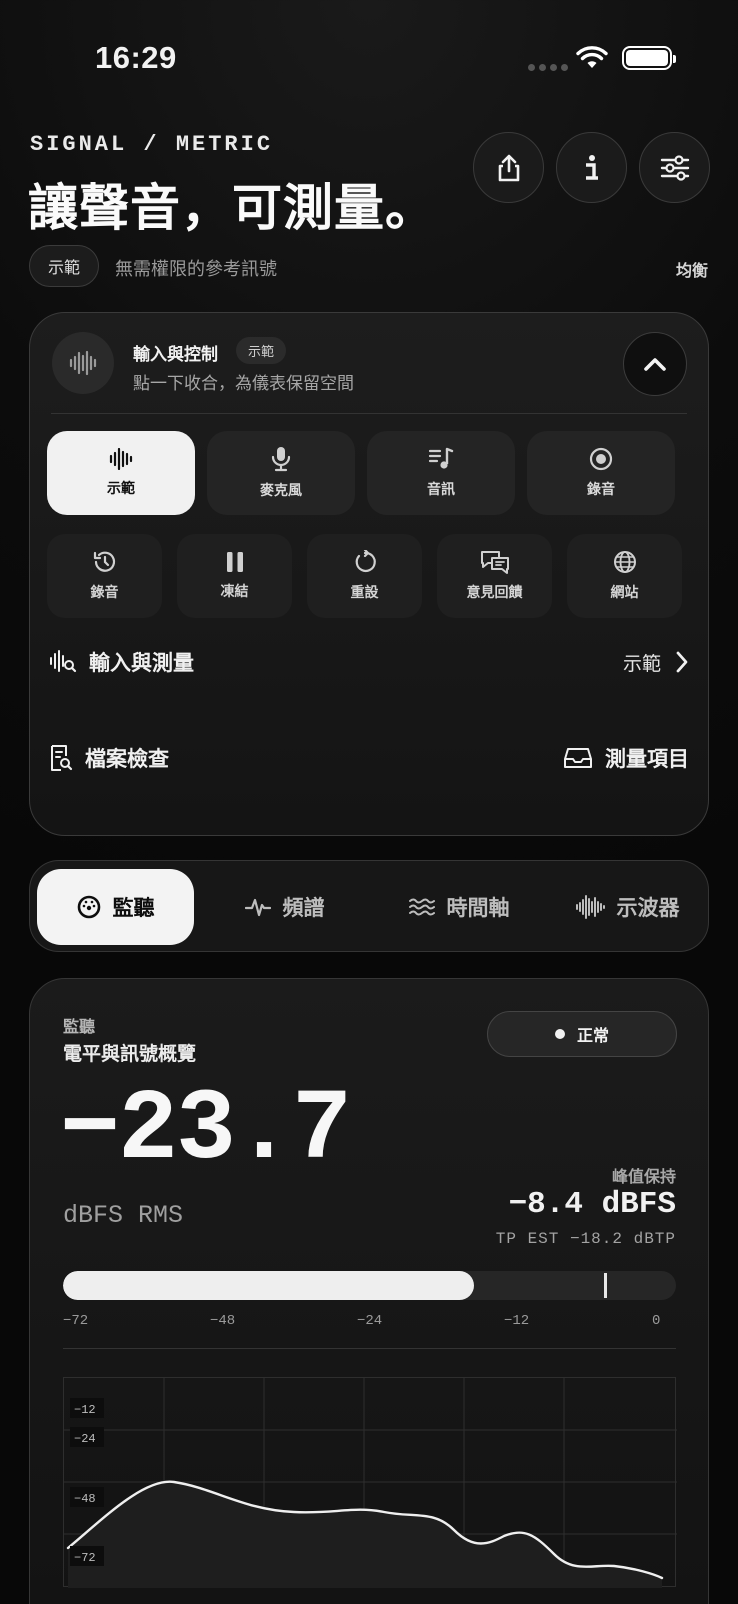 This screenshot has height=1604, width=738. Describe the element at coordinates (601, 459) in the screenshot. I see `record-icon` at that location.